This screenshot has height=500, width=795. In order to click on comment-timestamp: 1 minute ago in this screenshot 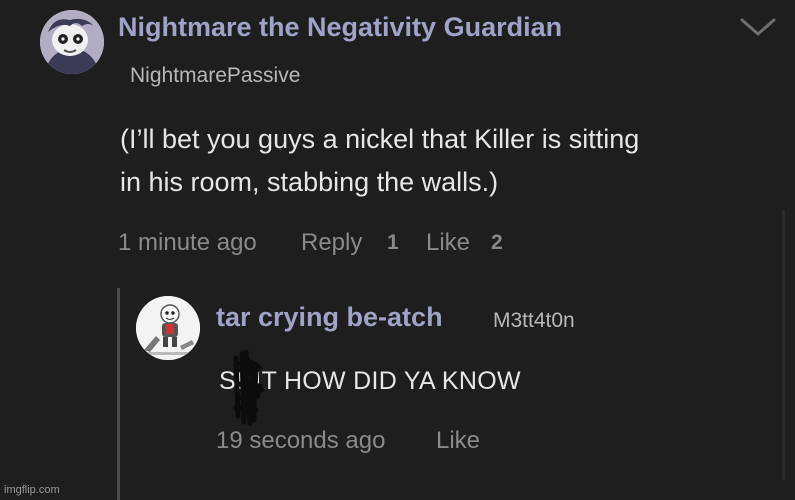, I will do `click(187, 242)`.